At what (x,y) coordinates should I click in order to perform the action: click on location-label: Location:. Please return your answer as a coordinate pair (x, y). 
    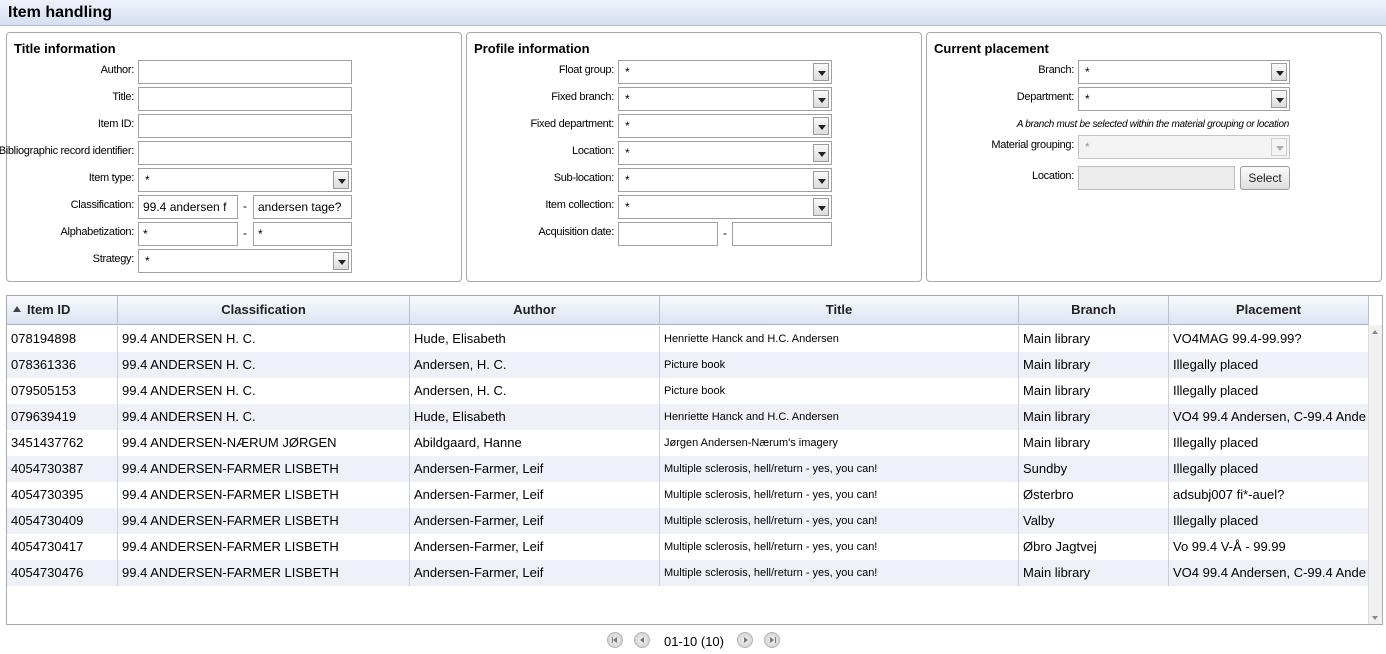
    Looking at the image, I should click on (593, 151).